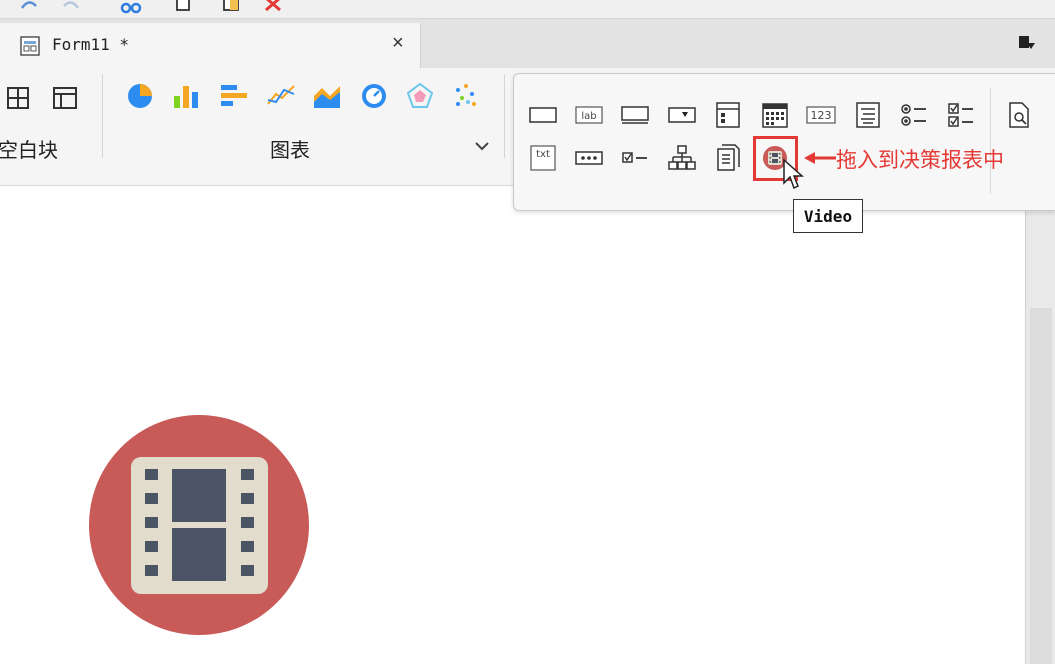  I want to click on cut-icon, so click(131, 8).